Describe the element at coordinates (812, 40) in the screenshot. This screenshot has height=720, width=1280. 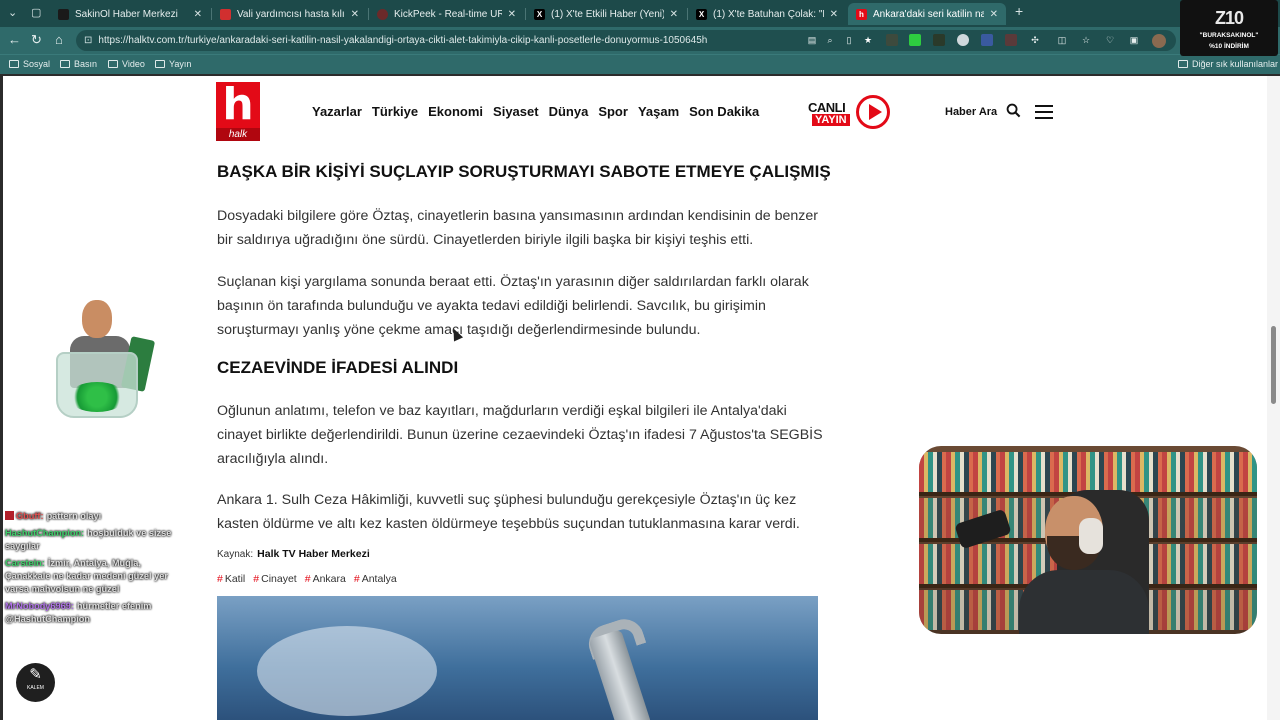
I see `reader-view-icon: ▤` at that location.